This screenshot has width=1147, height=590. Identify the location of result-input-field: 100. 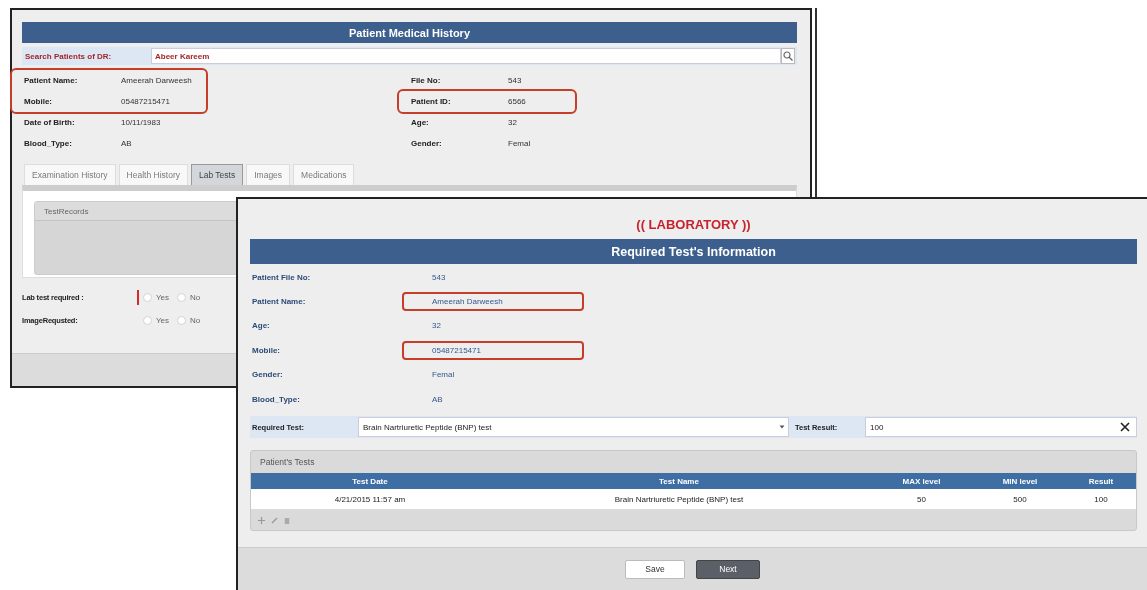
(1001, 427).